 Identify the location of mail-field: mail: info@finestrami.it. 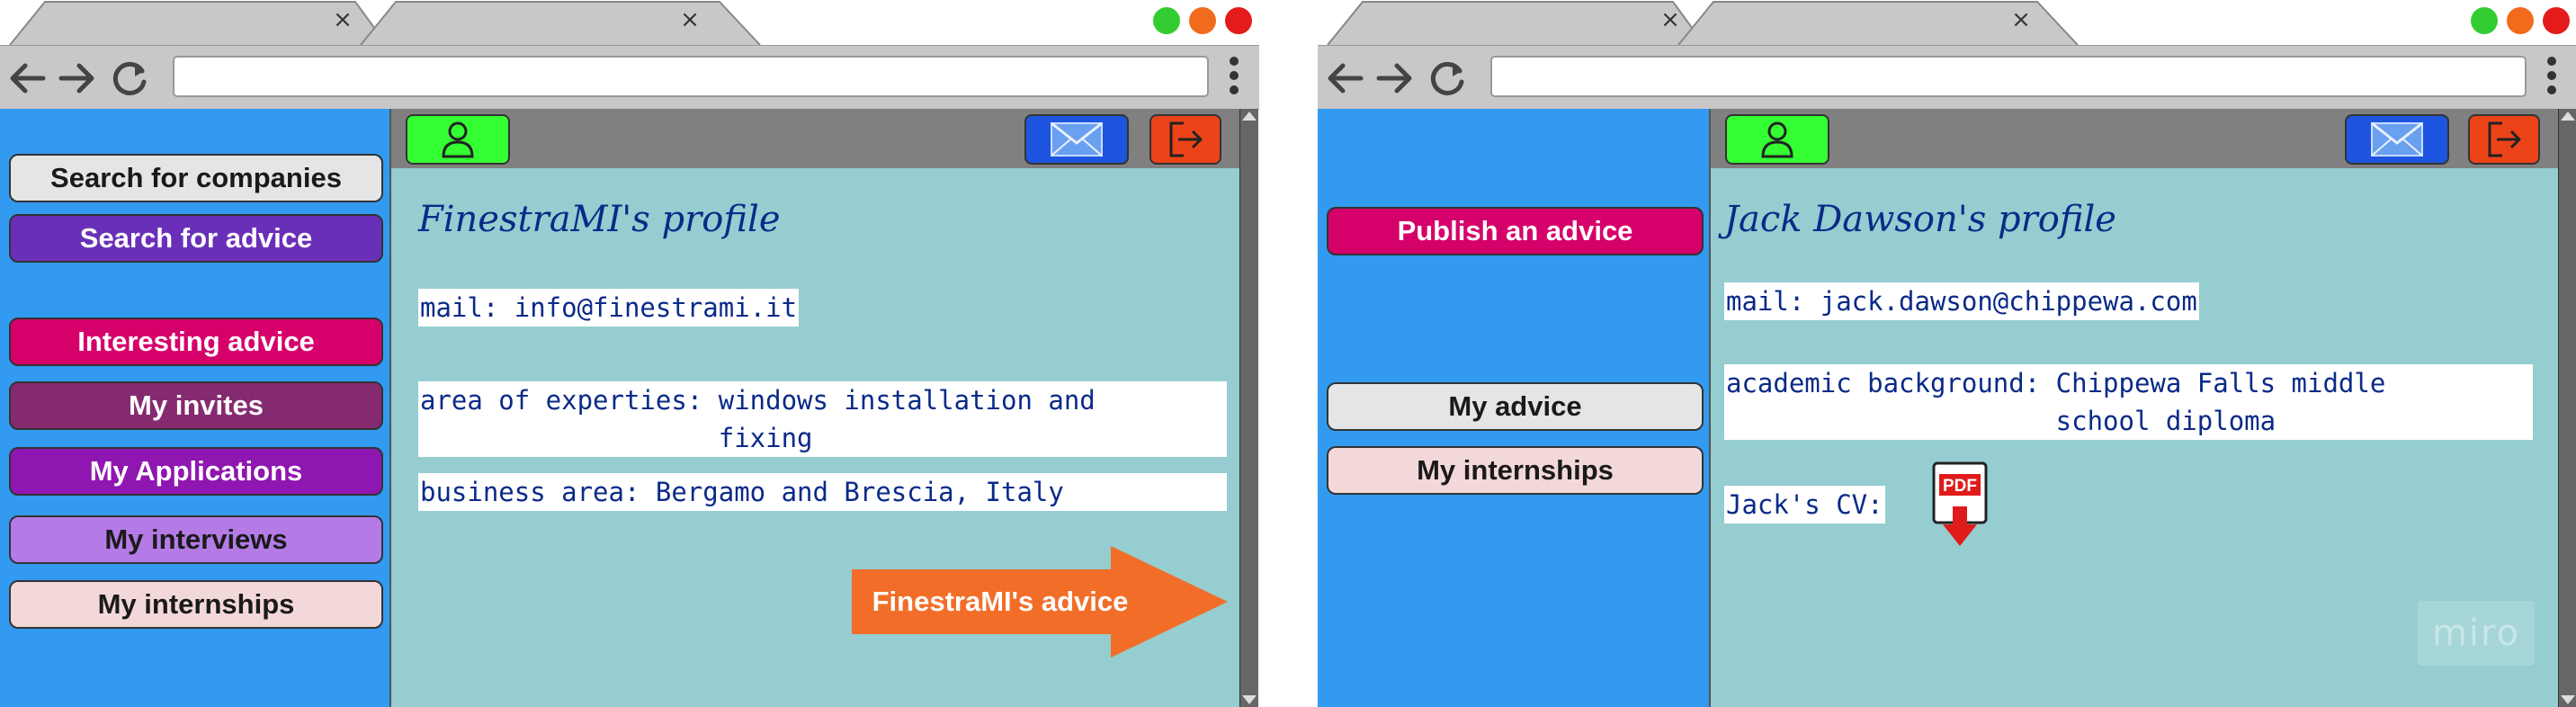
(609, 308).